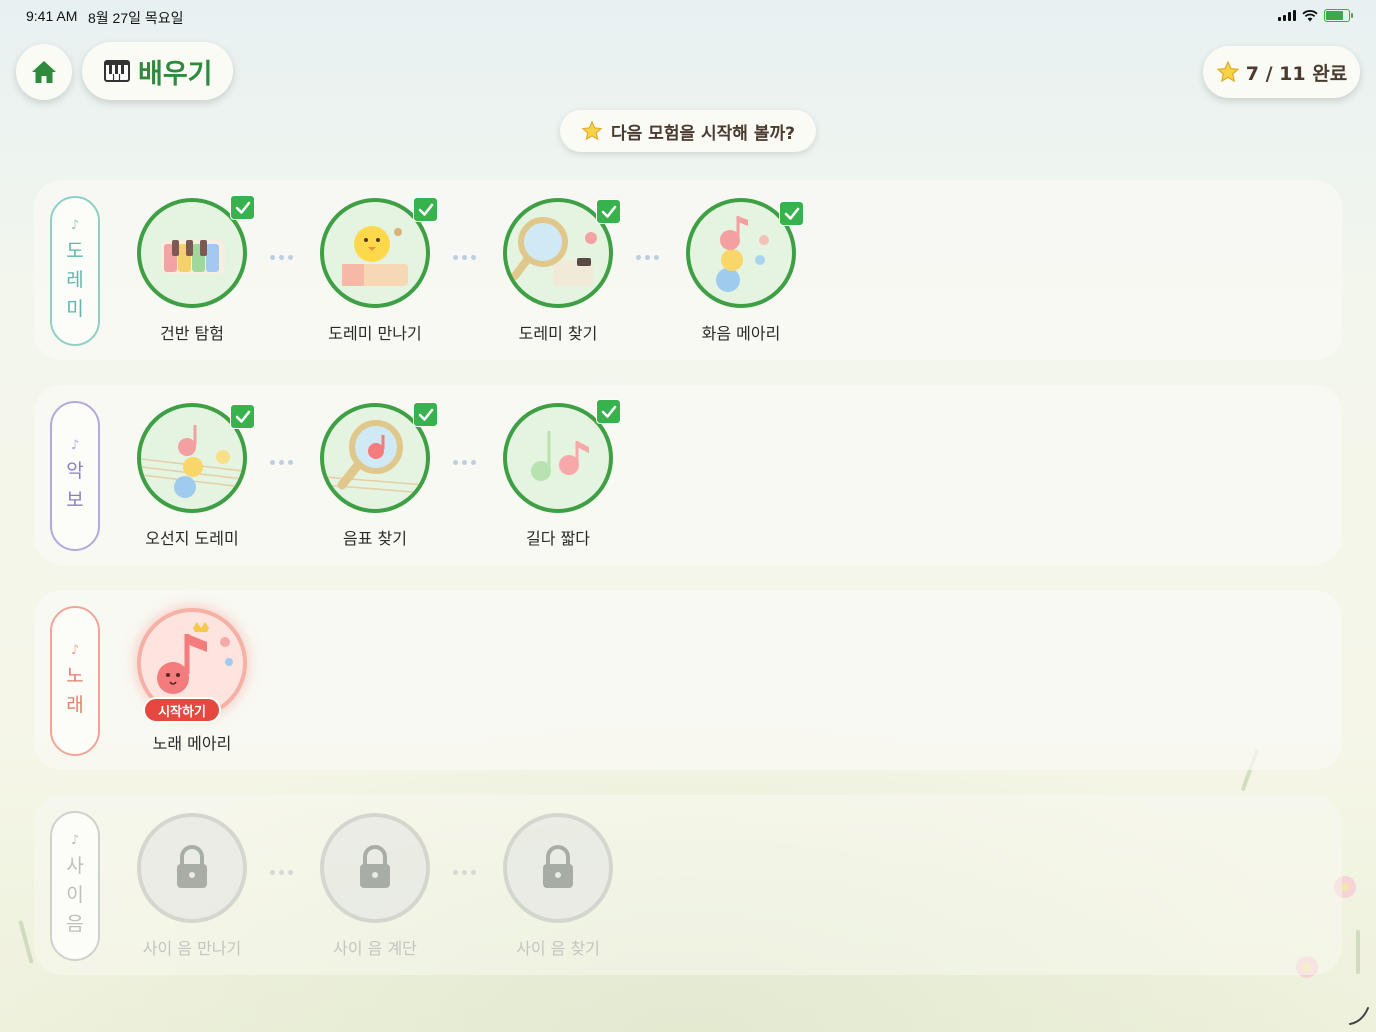  Describe the element at coordinates (192, 948) in the screenshot. I see `lesson-name: 사이 음 만나기` at that location.